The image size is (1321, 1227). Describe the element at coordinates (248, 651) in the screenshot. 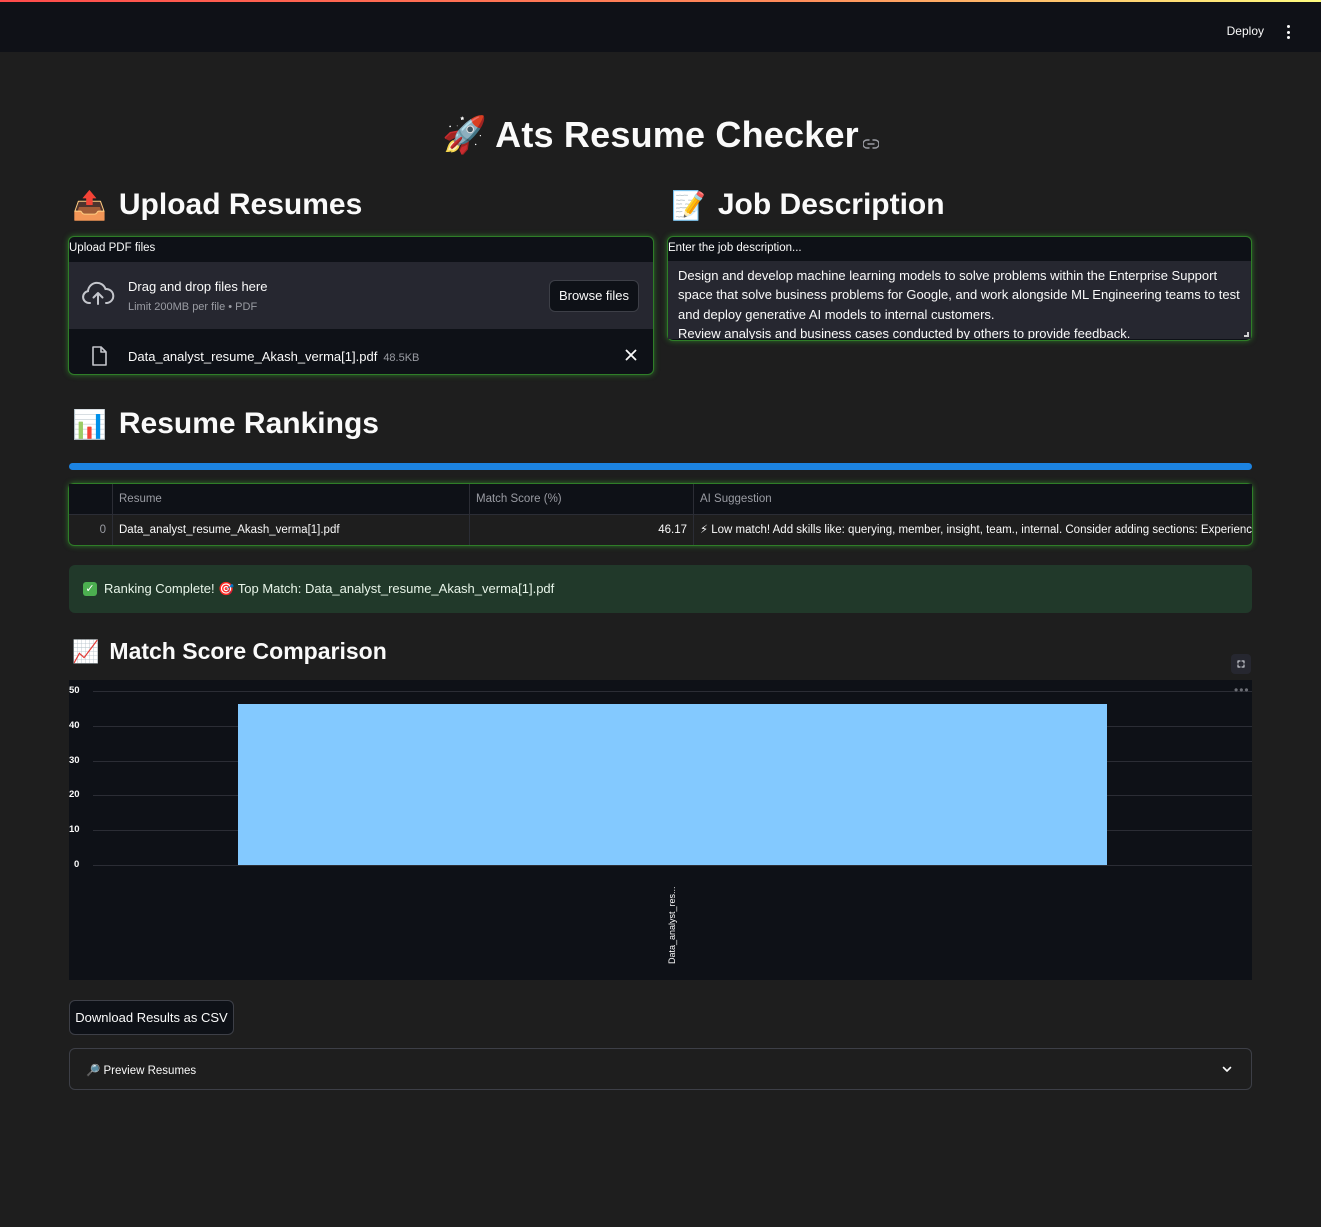

I see `comparison-heading-text: Match Score Comparison` at that location.